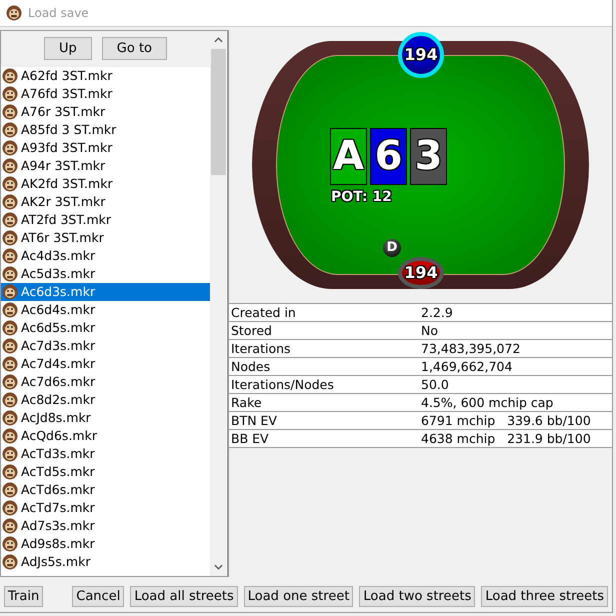  Describe the element at coordinates (218, 39) in the screenshot. I see `scroll-up-icon` at that location.